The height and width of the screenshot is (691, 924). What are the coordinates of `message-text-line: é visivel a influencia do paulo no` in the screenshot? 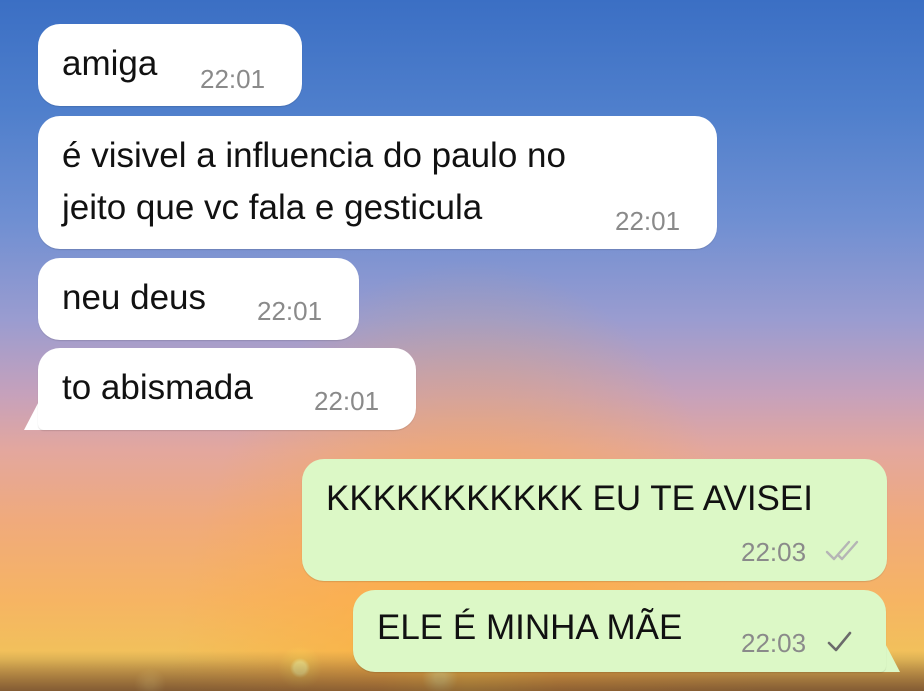 It's located at (314, 155).